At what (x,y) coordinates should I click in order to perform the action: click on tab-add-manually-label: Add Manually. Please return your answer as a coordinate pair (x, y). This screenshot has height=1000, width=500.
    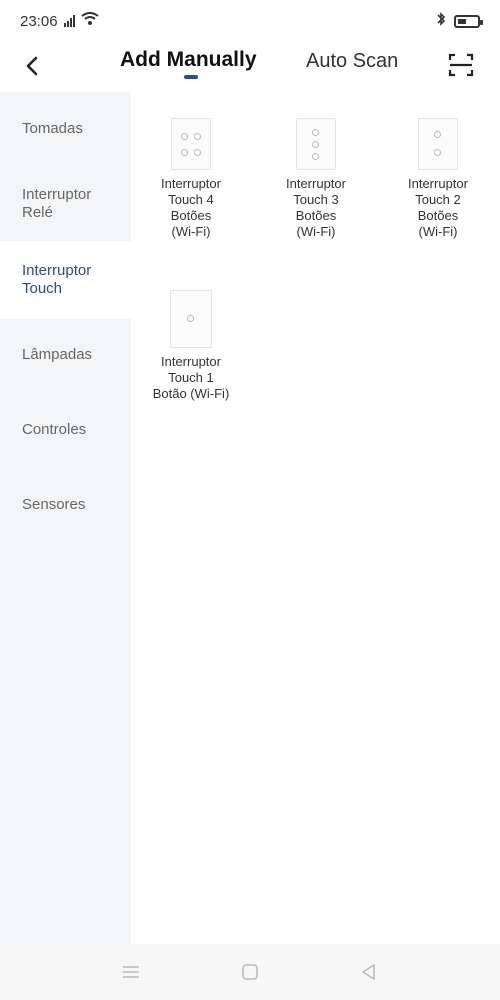
    Looking at the image, I should click on (188, 59).